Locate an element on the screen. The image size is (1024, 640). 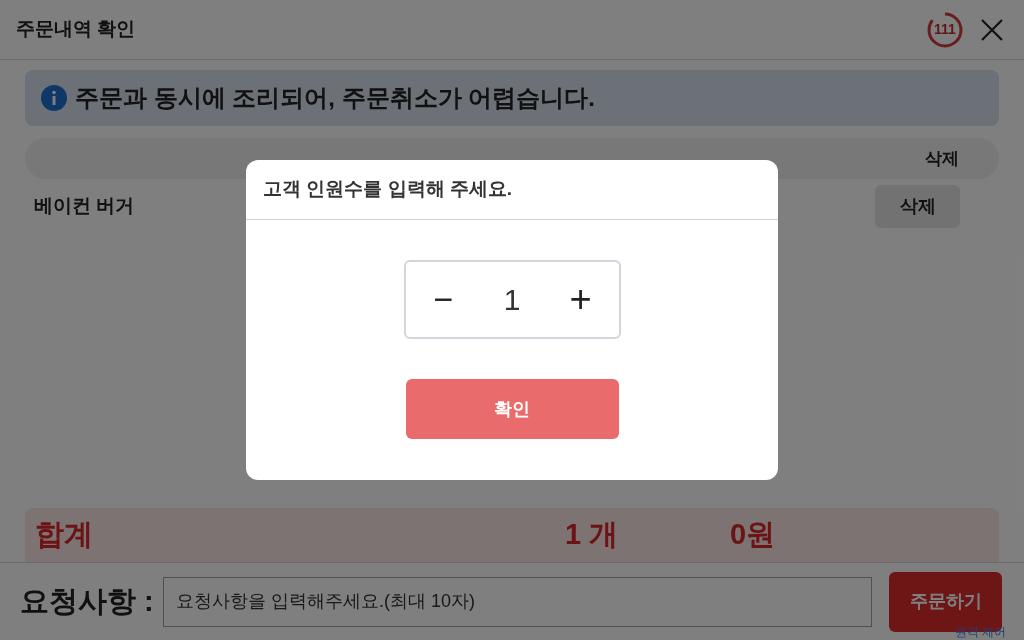
menu-item-name: 베이컨 버거 is located at coordinates (85, 205).